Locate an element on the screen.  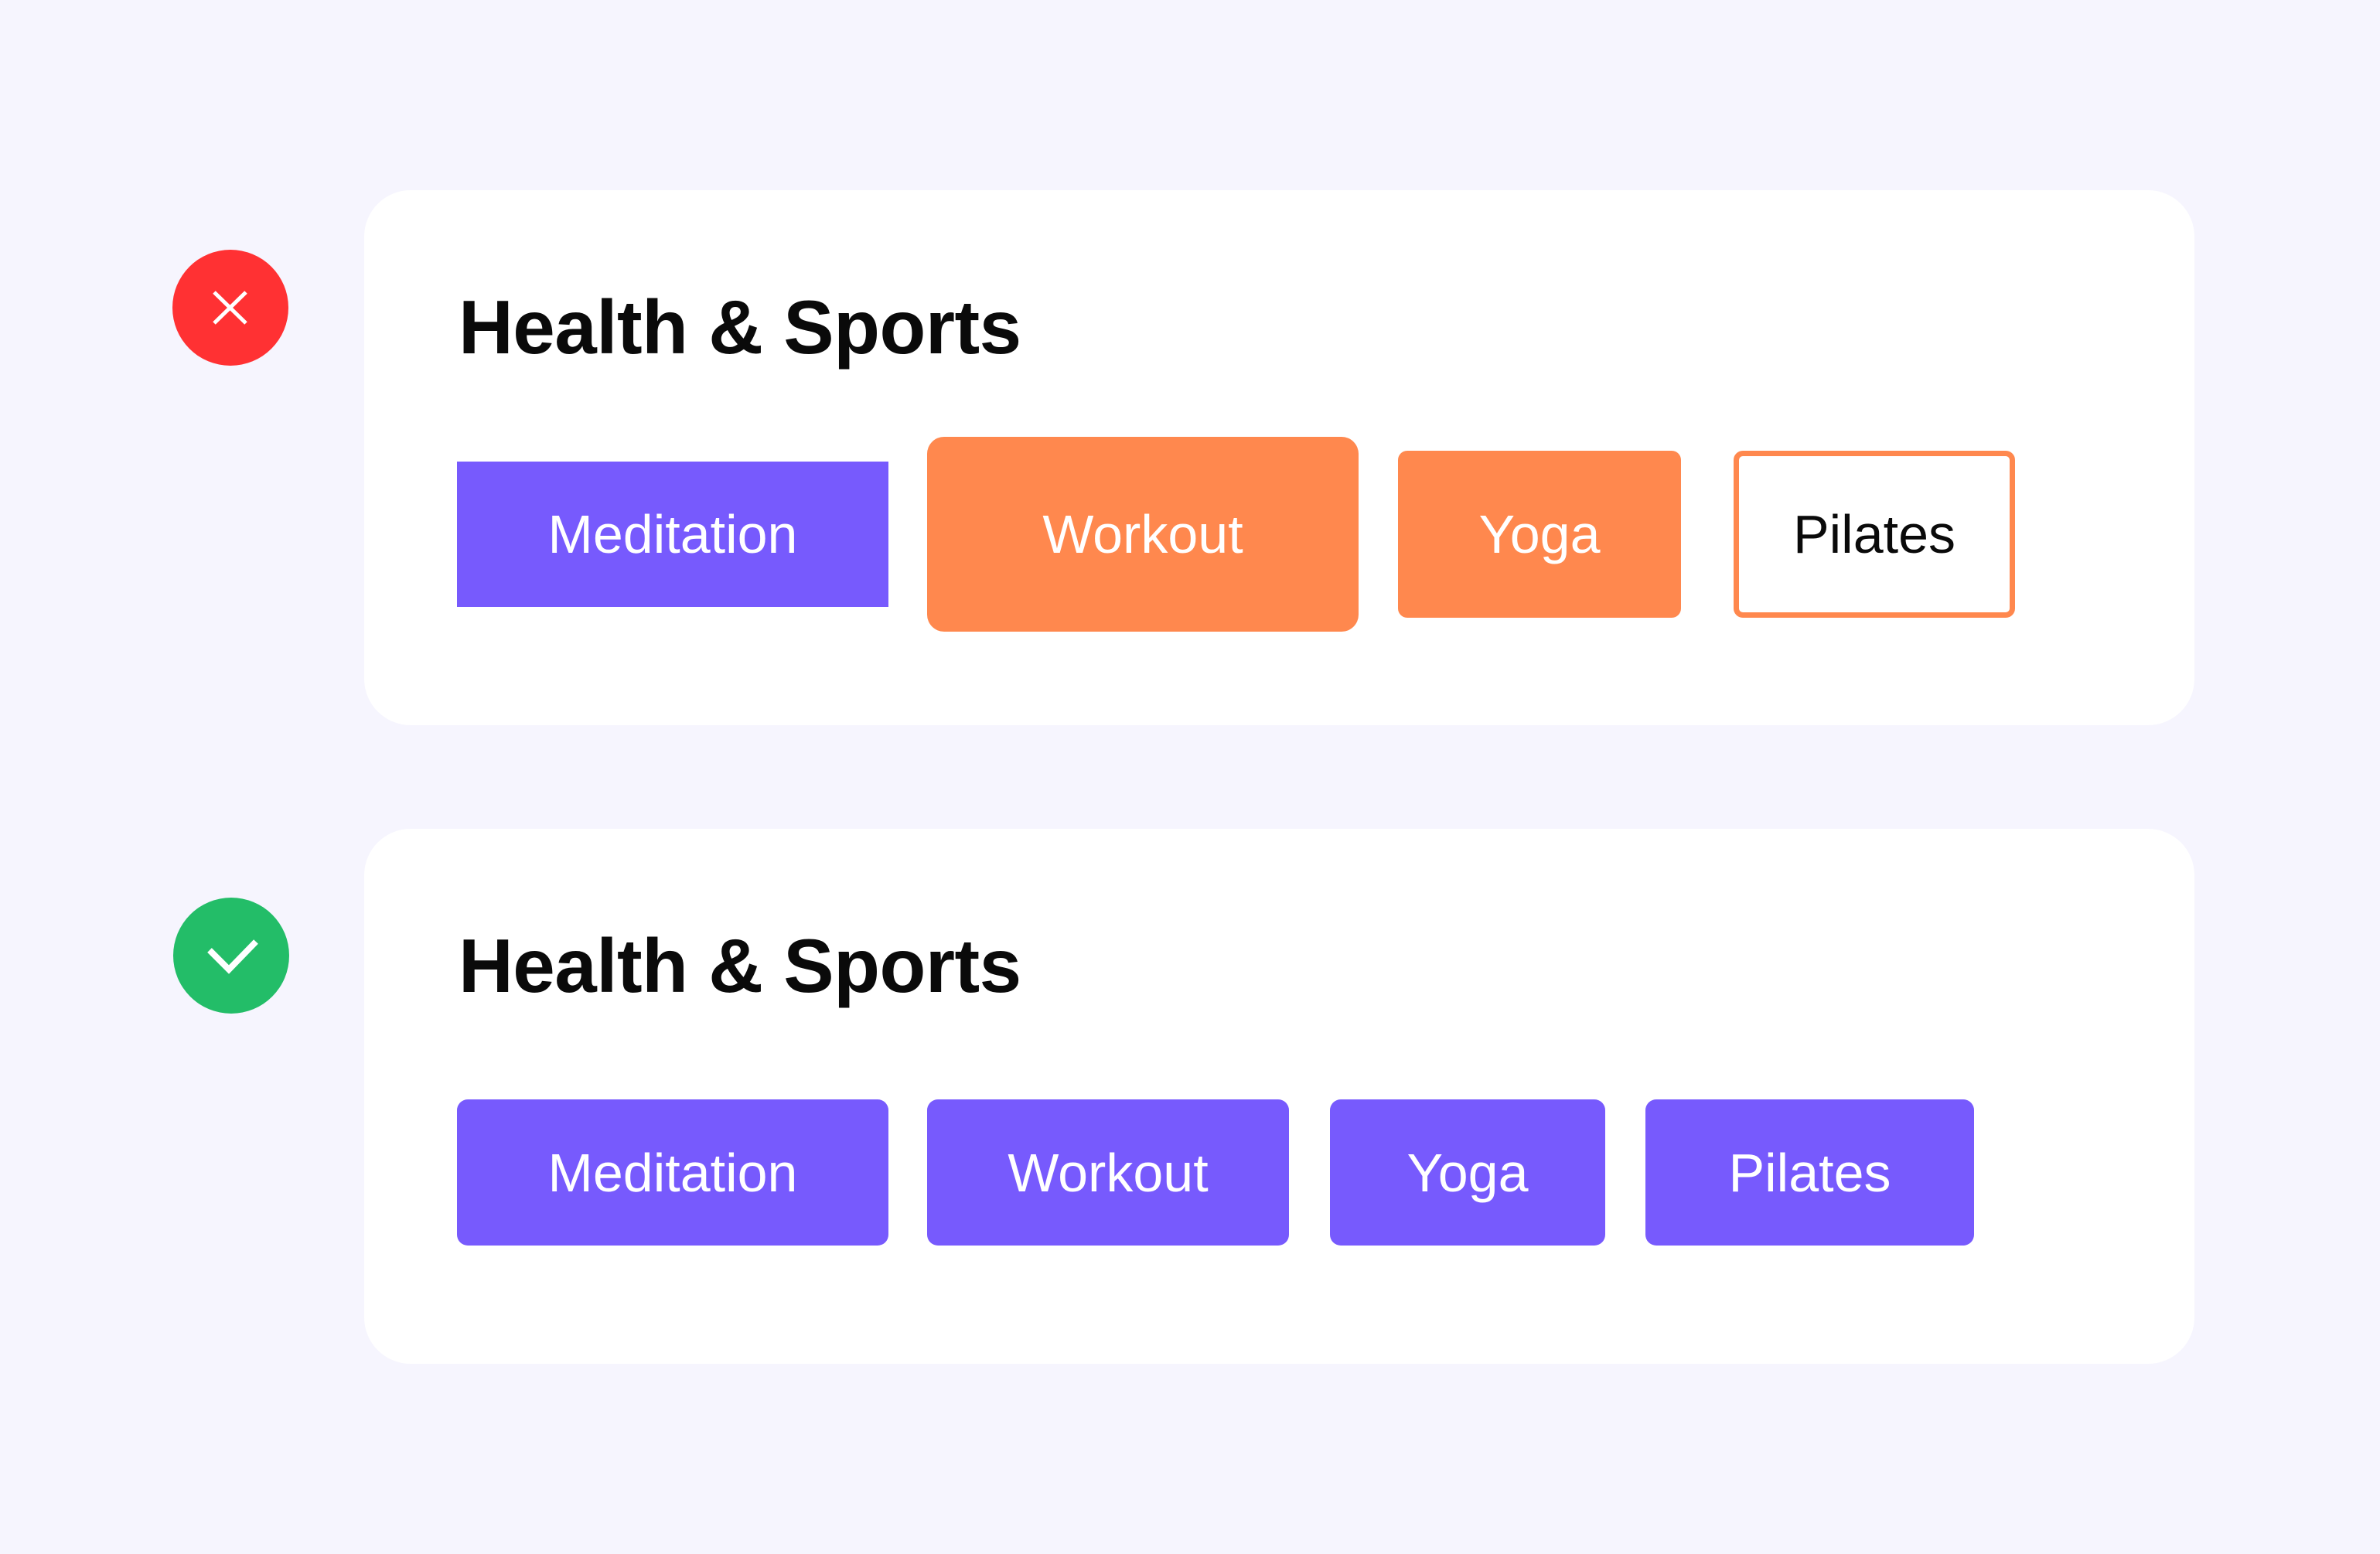
check-icon is located at coordinates (233, 956).